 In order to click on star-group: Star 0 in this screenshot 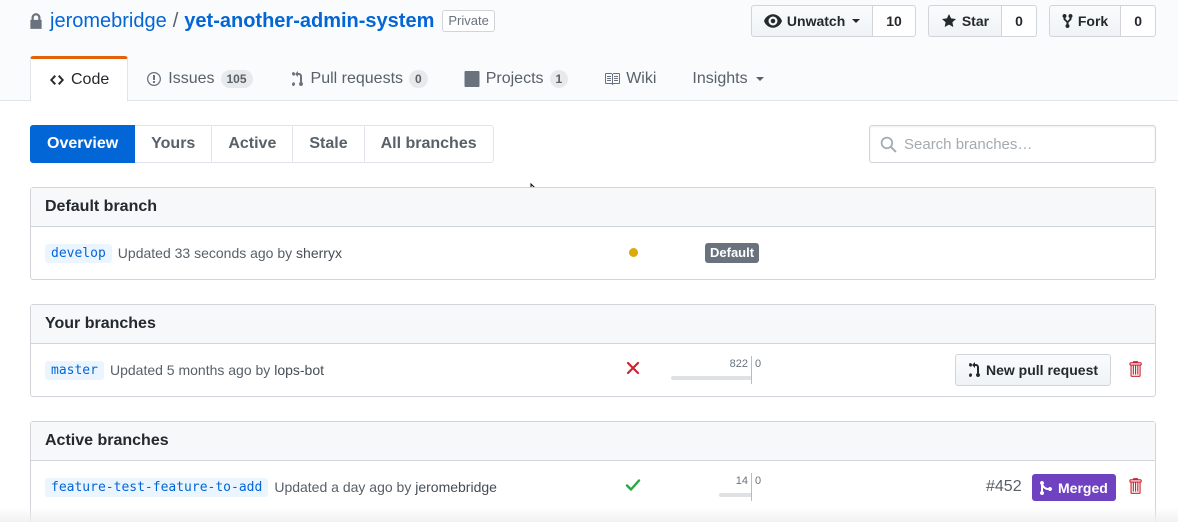, I will do `click(982, 21)`.